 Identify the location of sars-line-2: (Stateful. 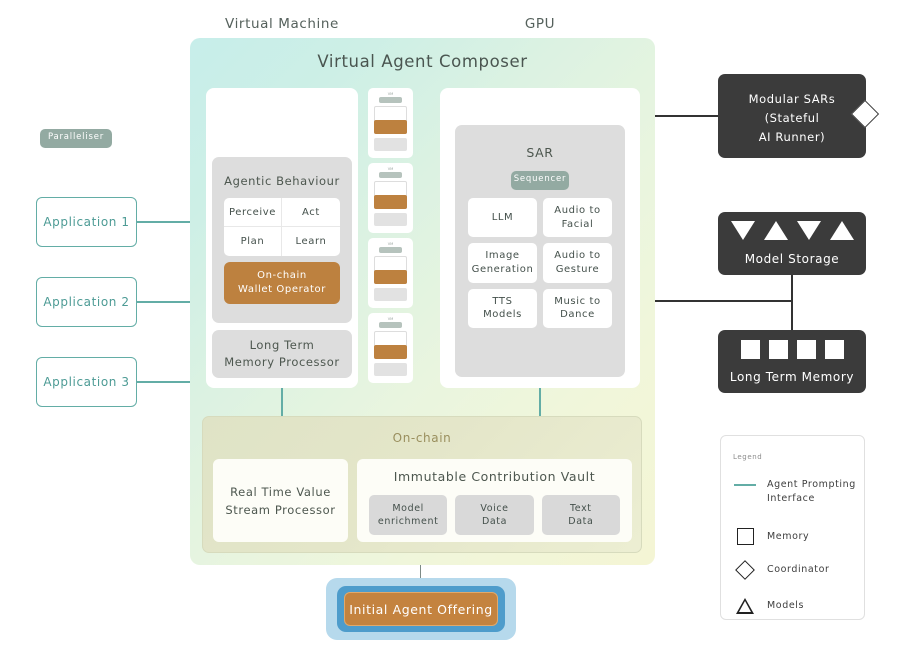
(792, 118).